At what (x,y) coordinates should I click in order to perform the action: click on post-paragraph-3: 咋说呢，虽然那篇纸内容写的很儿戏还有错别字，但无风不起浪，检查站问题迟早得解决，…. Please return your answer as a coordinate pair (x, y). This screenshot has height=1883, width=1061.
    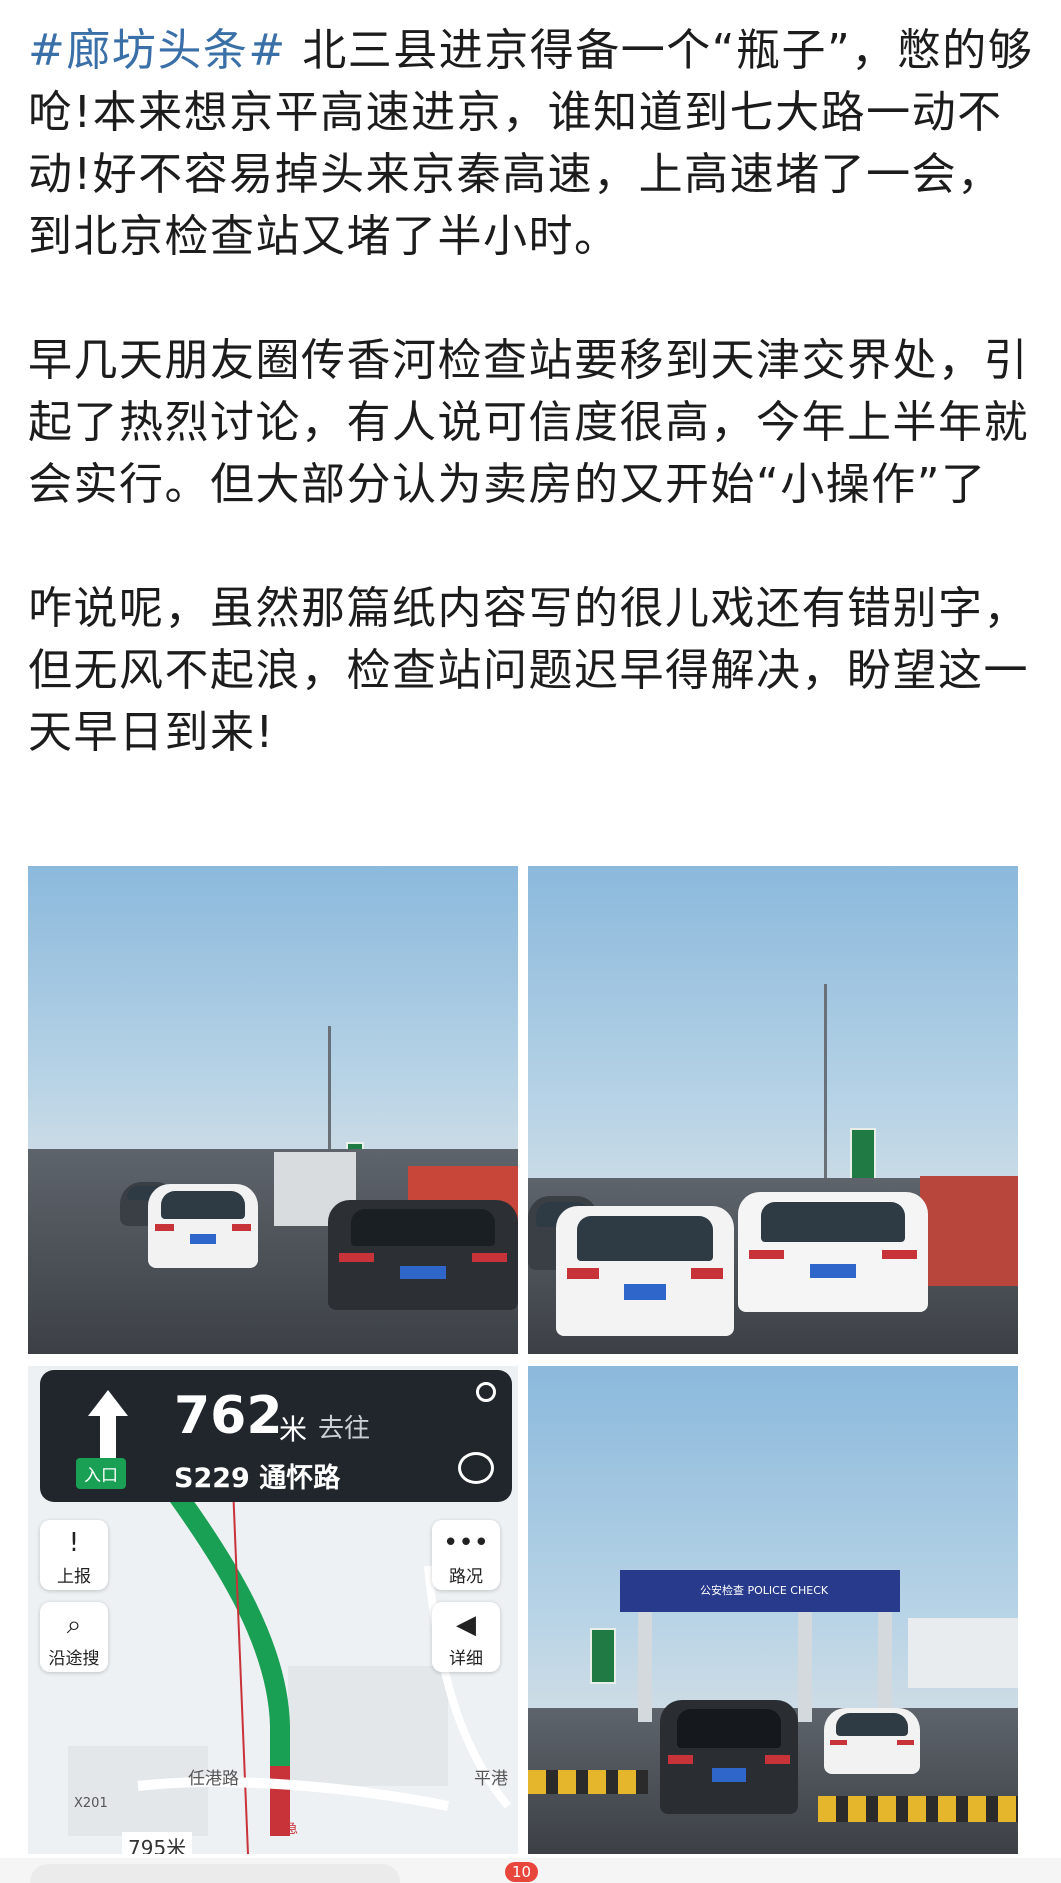
    Looking at the image, I should click on (528, 670).